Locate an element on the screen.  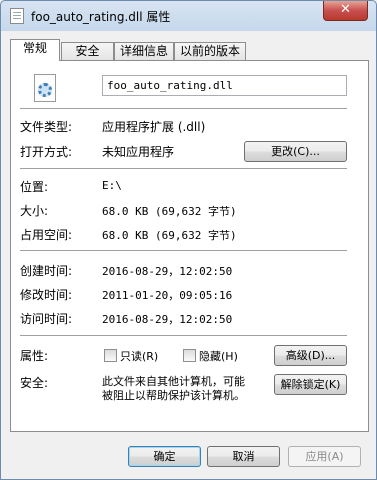
tab-strip: 常规 安全 详细信息 以前的版本 is located at coordinates (190, 50).